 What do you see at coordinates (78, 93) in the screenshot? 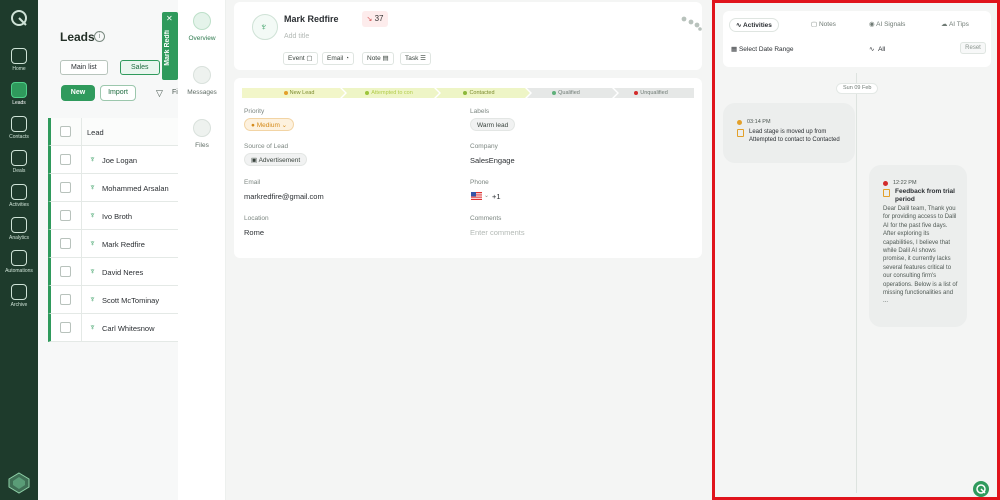
I see `new-lead-button: New` at bounding box center [78, 93].